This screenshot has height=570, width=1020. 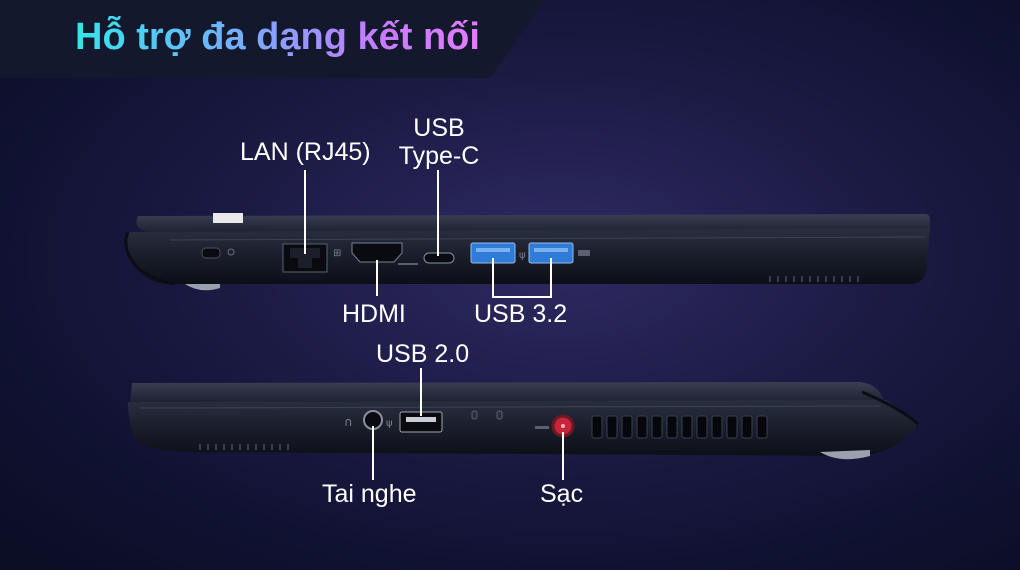 What do you see at coordinates (439, 156) in the screenshot?
I see `label-usbc-line2: Type-C` at bounding box center [439, 156].